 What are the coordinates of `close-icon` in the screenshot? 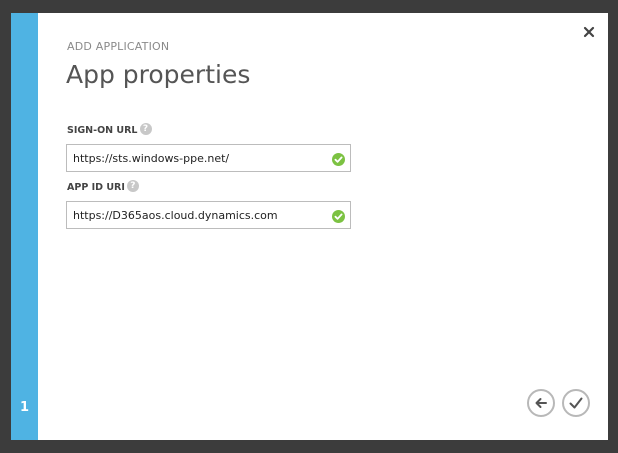 It's located at (589, 31).